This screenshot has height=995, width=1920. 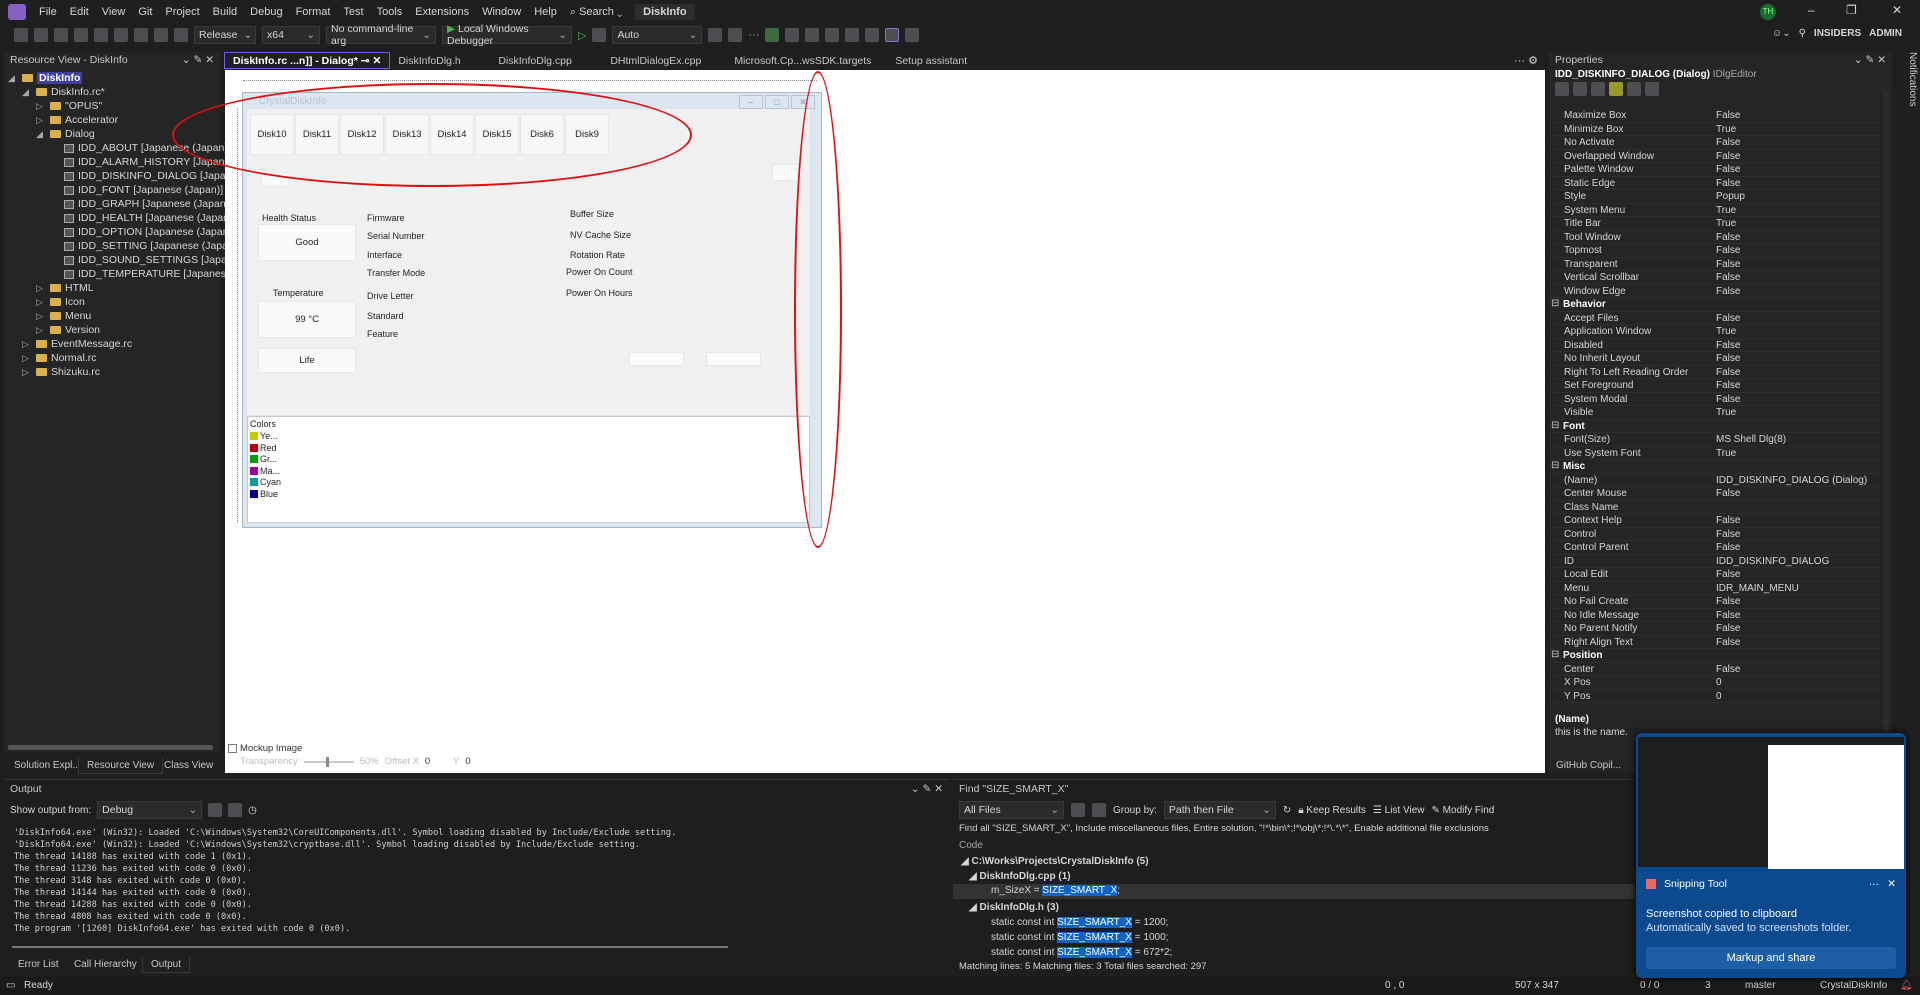 What do you see at coordinates (1714, 156) in the screenshot?
I see `property-row: Overlapped Window False` at bounding box center [1714, 156].